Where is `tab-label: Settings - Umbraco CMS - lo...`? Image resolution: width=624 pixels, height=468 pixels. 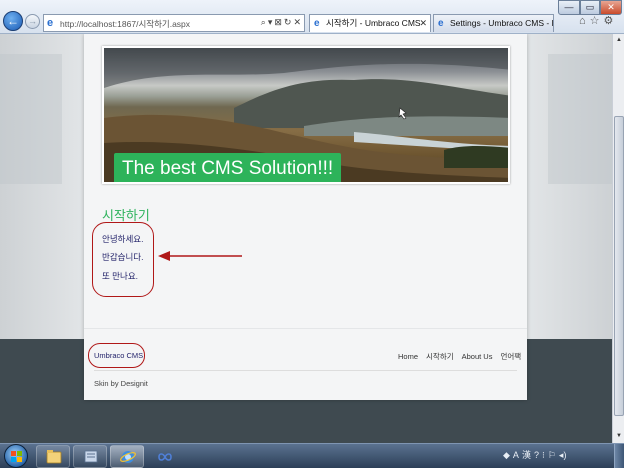 tab-label: Settings - Umbraco CMS - lo... is located at coordinates (502, 23).